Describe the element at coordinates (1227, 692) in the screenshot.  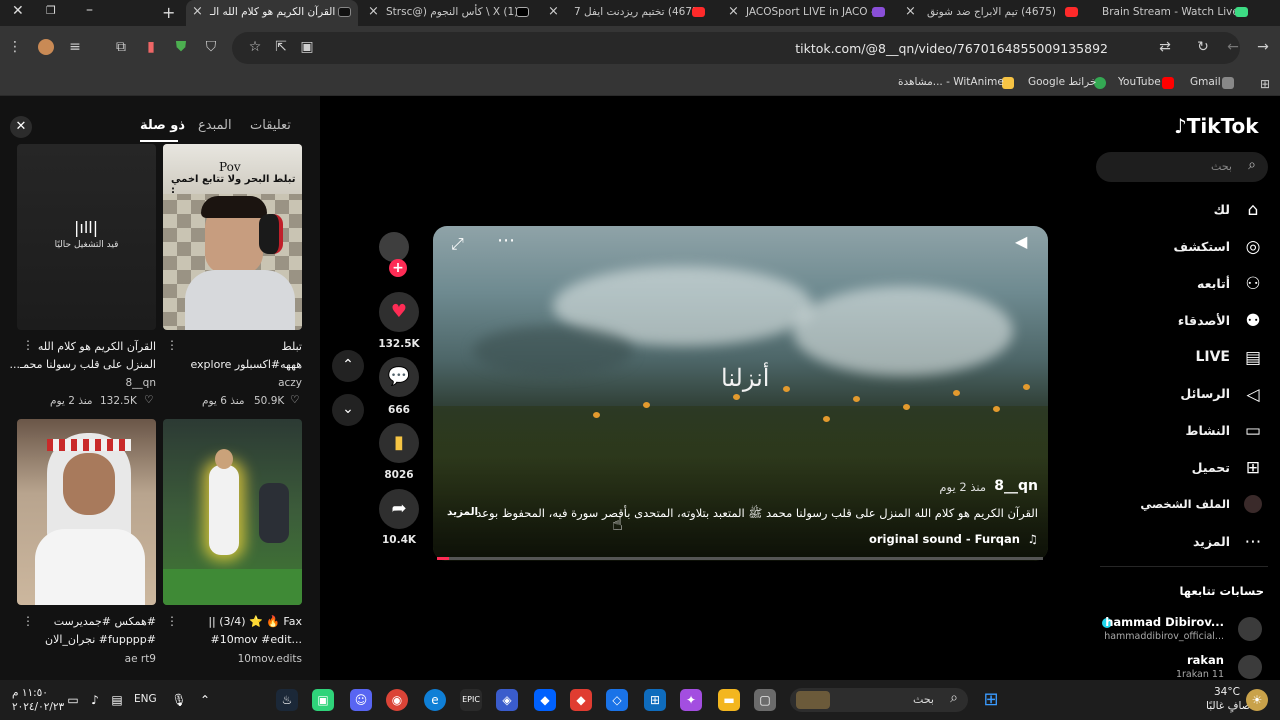
I see `weather-temp: 34°C` at that location.